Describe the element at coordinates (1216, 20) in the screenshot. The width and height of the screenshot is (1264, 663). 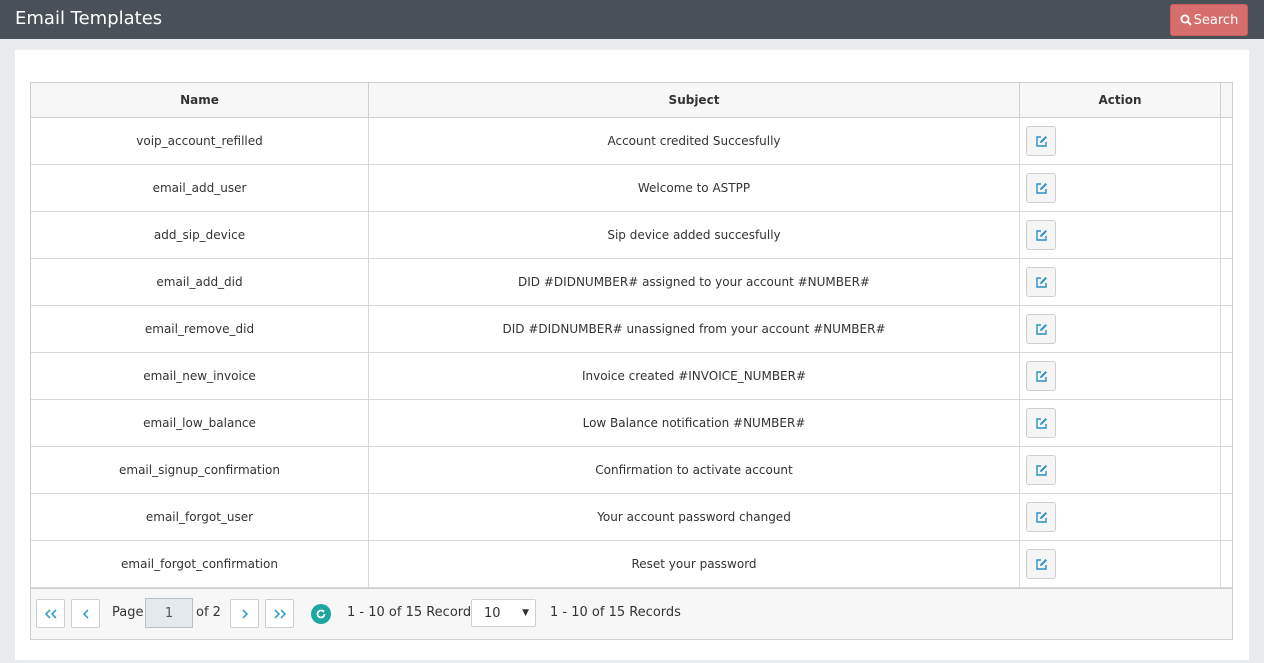
I see `search-button-label: Search` at that location.